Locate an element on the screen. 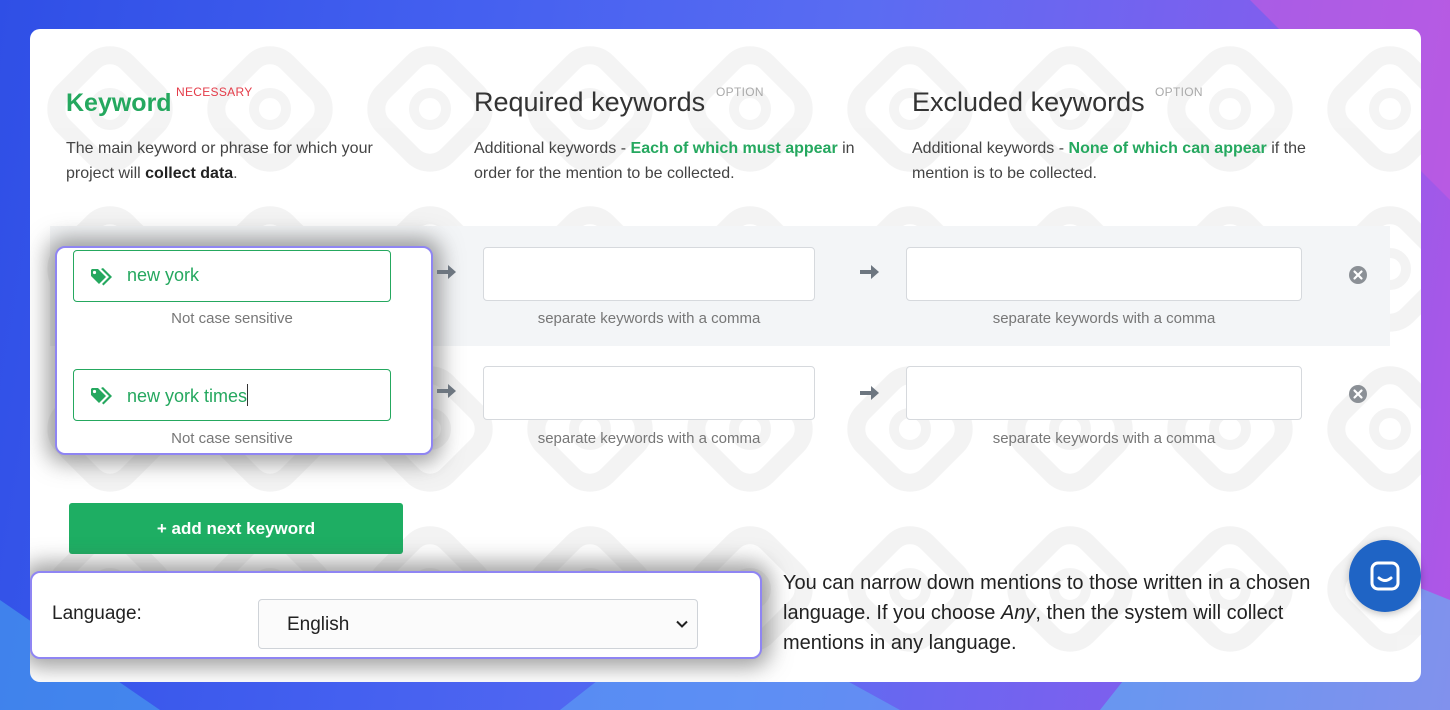 The width and height of the screenshot is (1450, 710). chevron-down-icon is located at coordinates (682, 624).